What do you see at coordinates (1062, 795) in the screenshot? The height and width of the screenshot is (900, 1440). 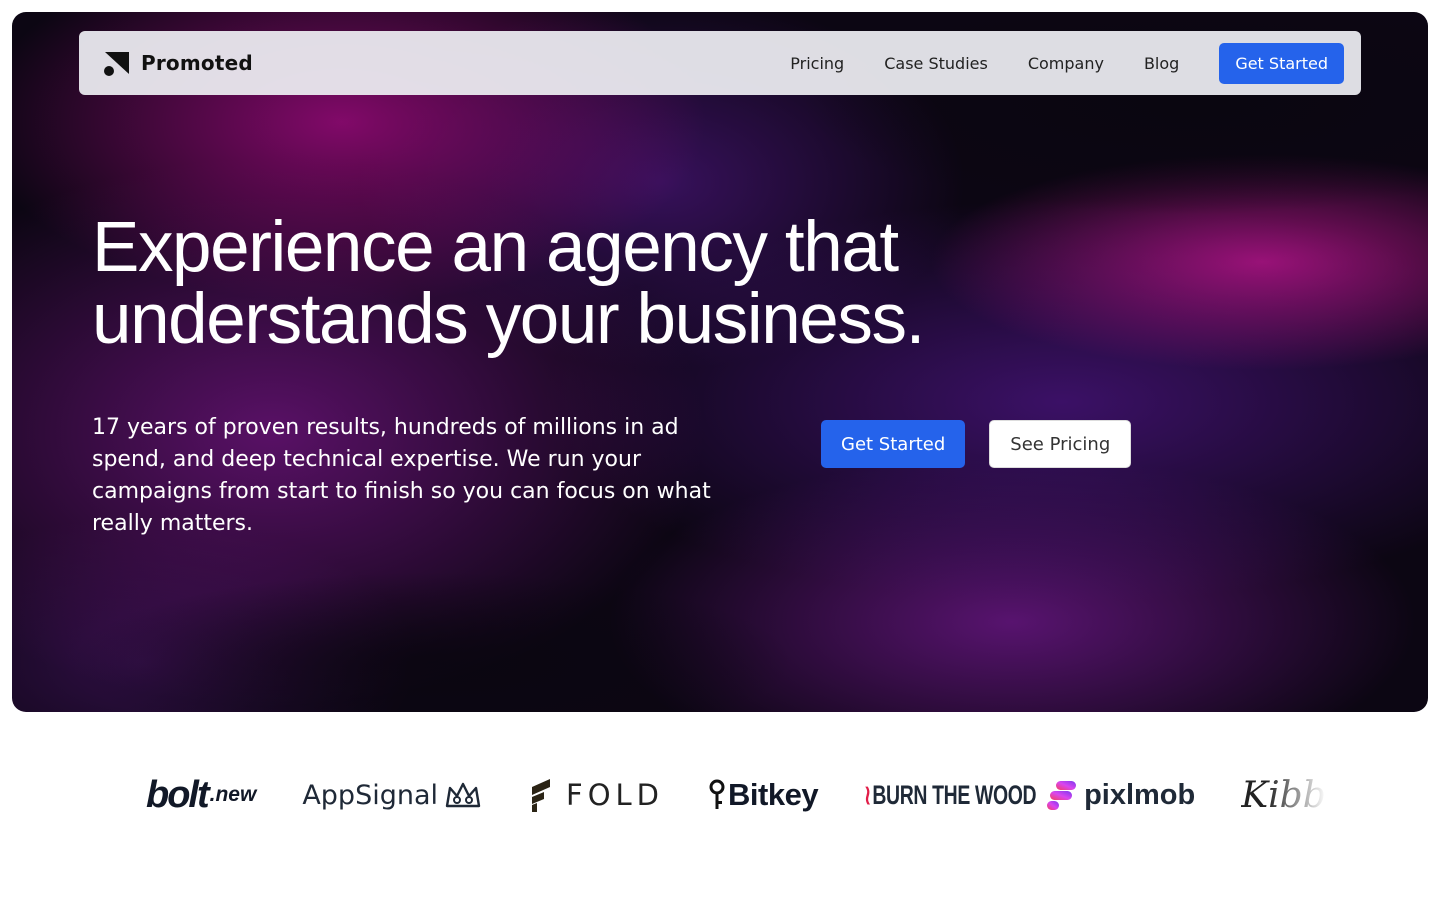 I see `pixlmob-icon` at bounding box center [1062, 795].